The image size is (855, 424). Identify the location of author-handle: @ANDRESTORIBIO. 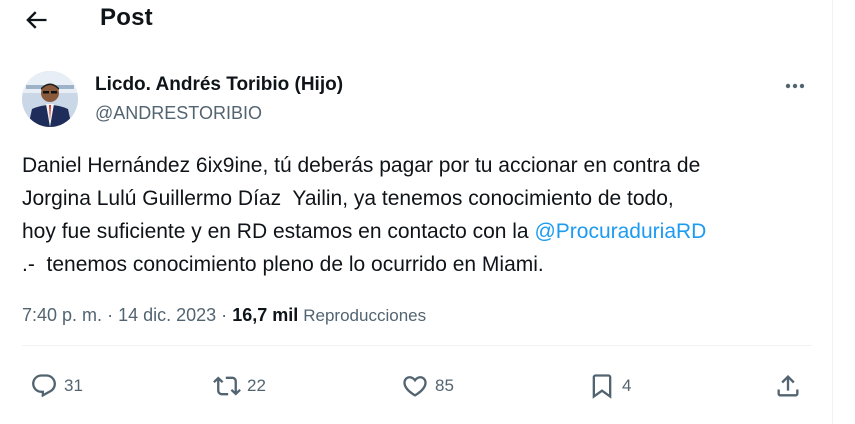
(178, 113).